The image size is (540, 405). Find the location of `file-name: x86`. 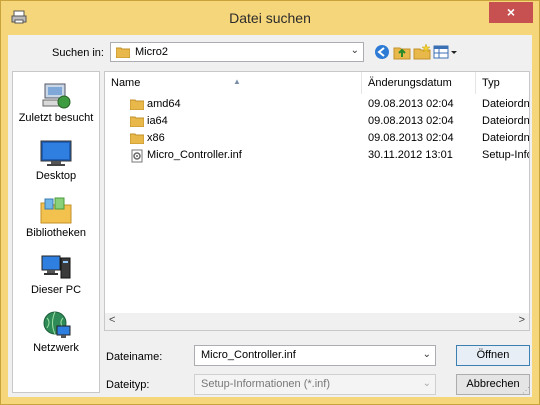

file-name: x86 is located at coordinates (156, 138).